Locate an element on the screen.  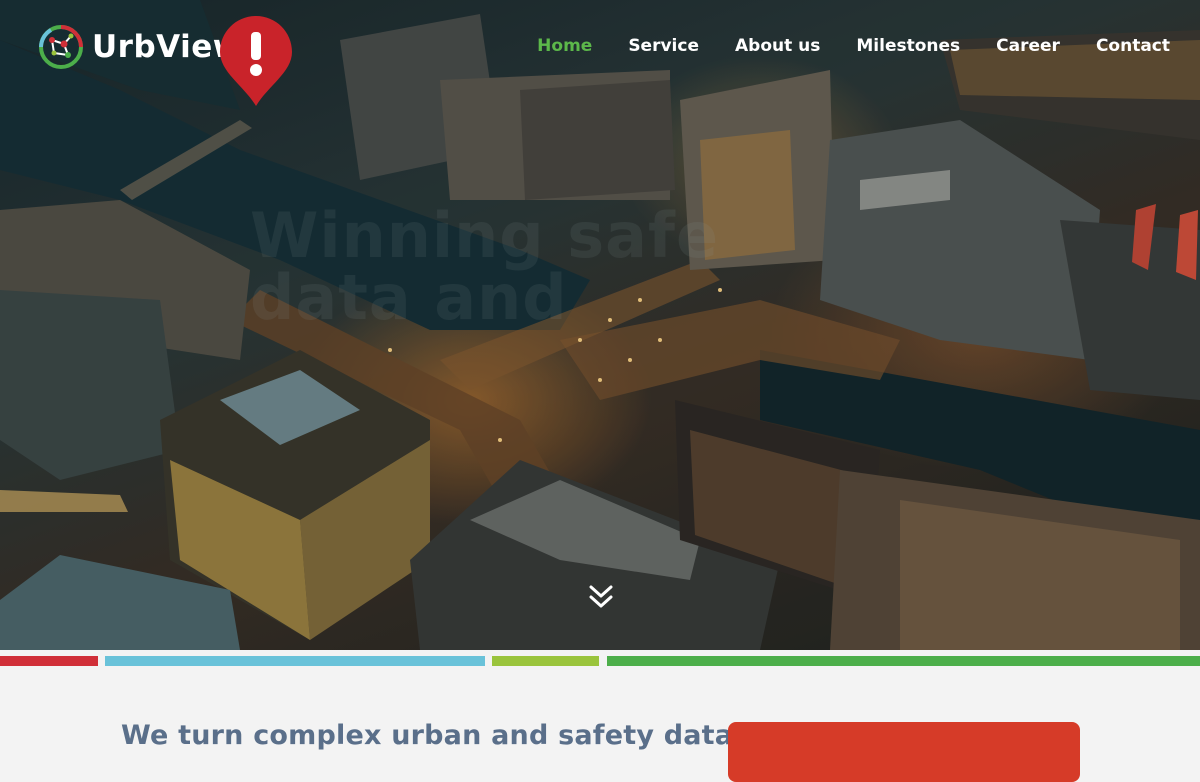
stripe-green is located at coordinates (903, 661).